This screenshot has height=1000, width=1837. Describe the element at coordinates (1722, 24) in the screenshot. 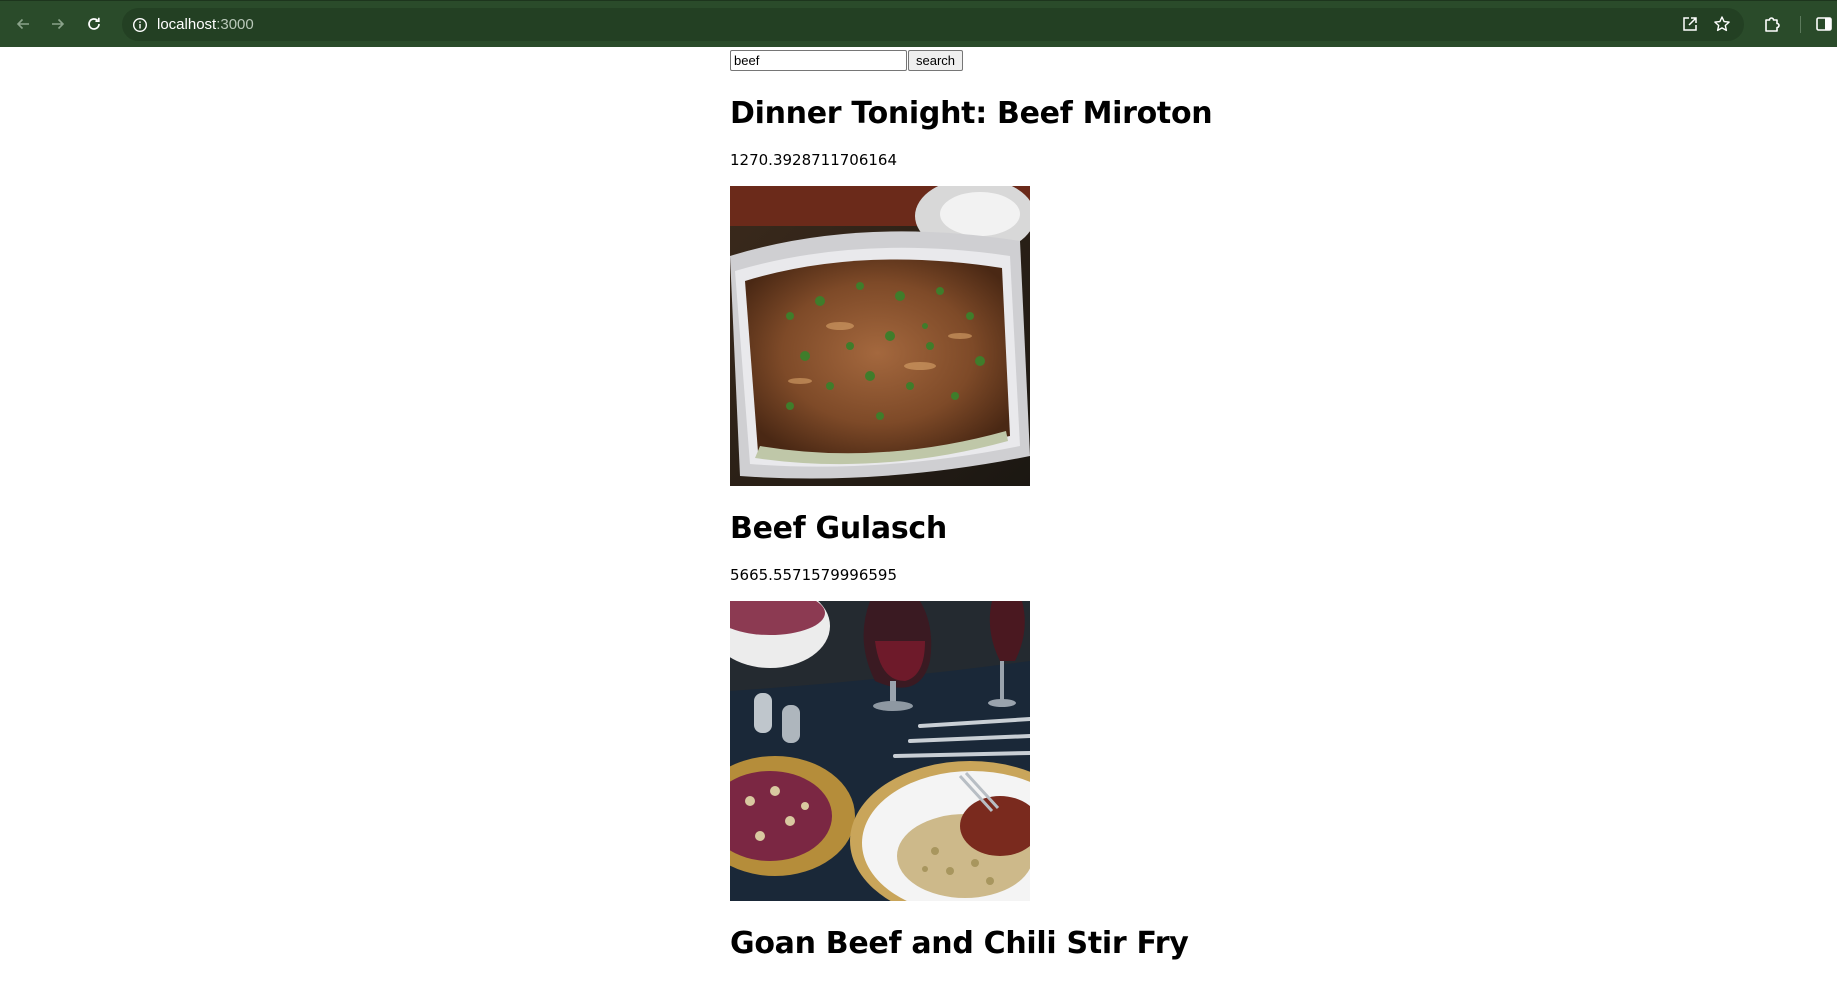

I see `bookmark-star-icon` at that location.